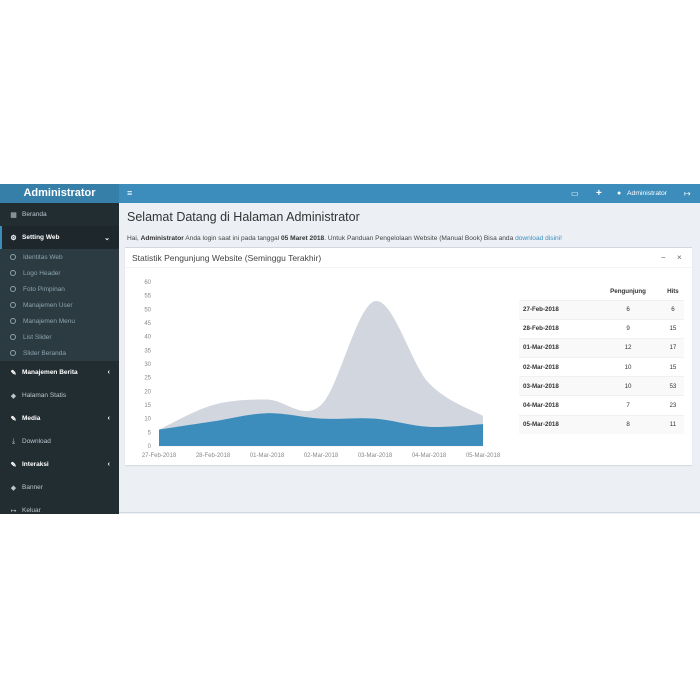 This screenshot has height=700, width=700. I want to click on footer-divider, so click(409, 512).